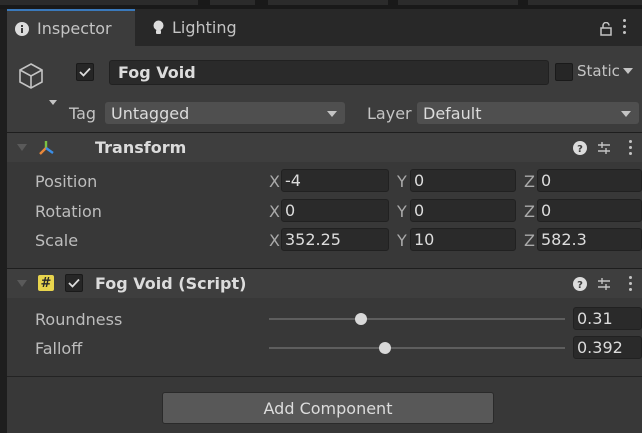  I want to click on falloff-slider-track, so click(417, 348).